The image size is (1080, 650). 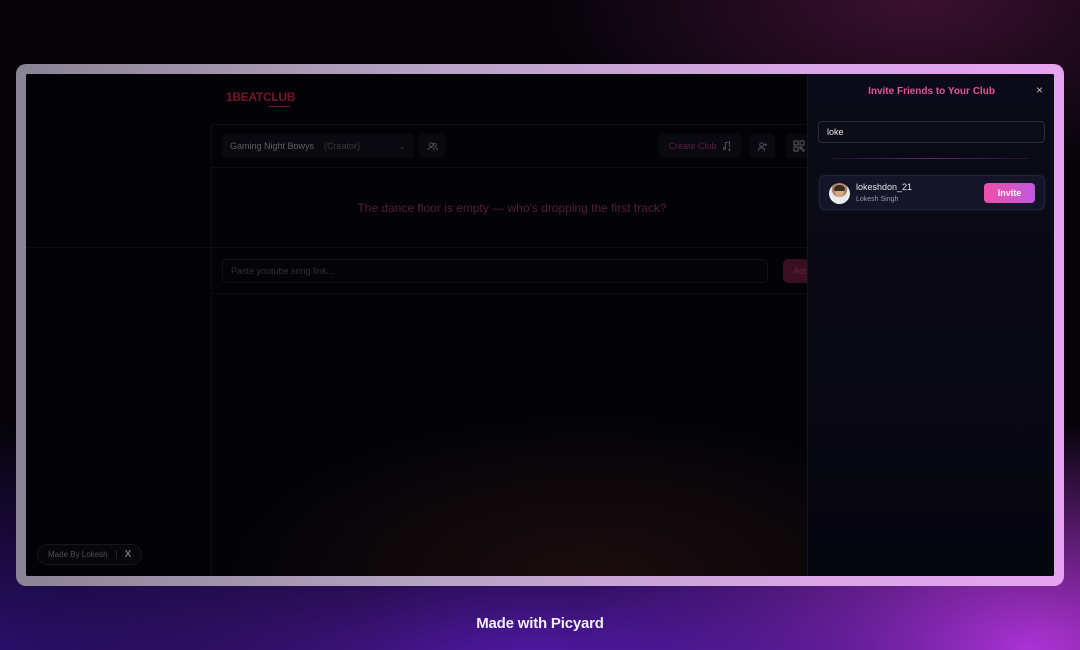 What do you see at coordinates (839, 193) in the screenshot?
I see `avatar` at bounding box center [839, 193].